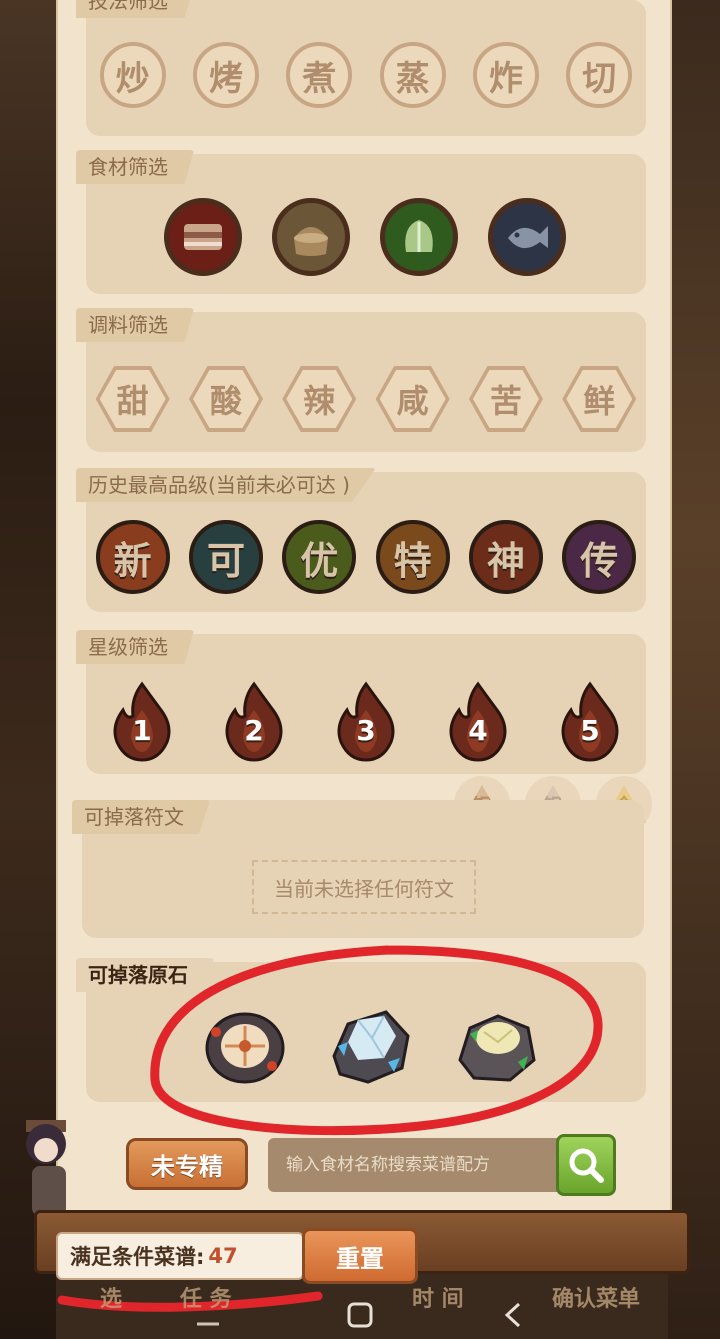 The height and width of the screenshot is (1339, 720). I want to click on reset-button: 重置, so click(360, 1256).